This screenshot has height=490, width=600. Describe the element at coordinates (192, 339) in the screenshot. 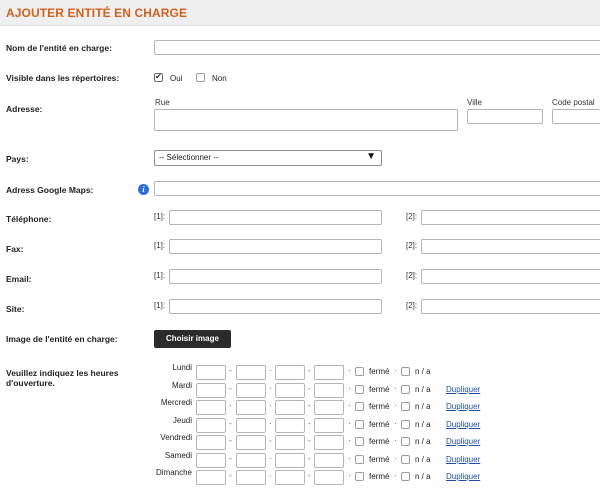

I see `choose-image-button: Choisir image` at that location.